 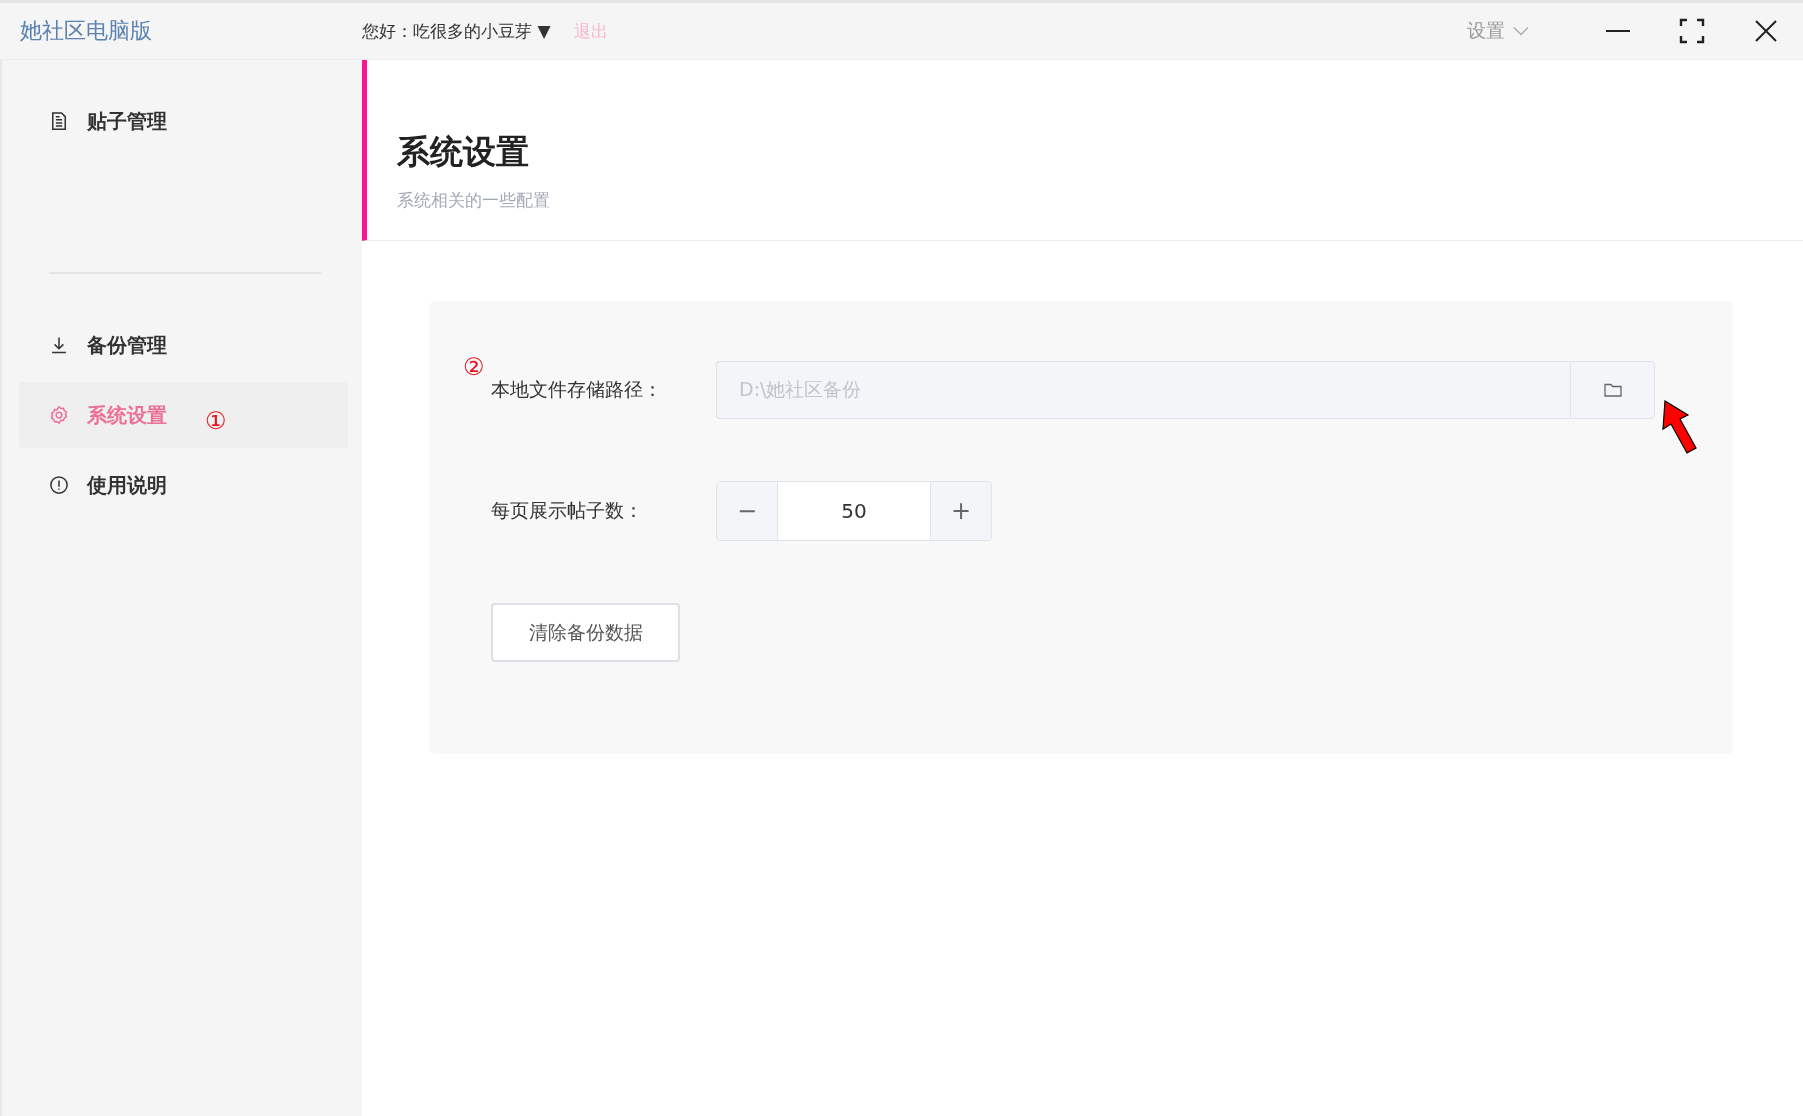 I want to click on sidebar-item: 备份管理, so click(x=183, y=345).